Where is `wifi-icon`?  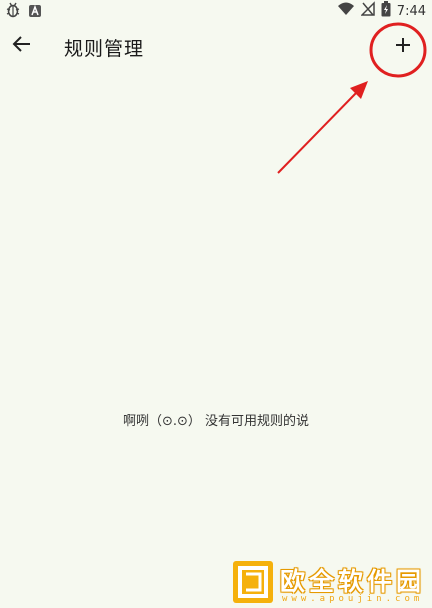 wifi-icon is located at coordinates (346, 11).